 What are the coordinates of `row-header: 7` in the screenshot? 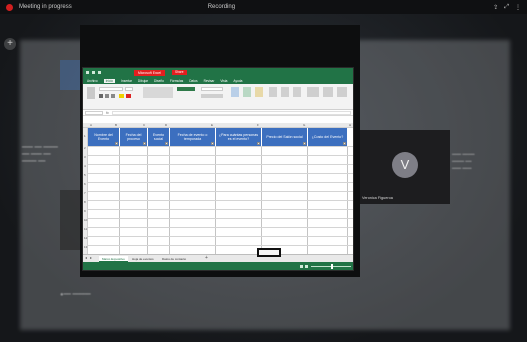 It's located at (85, 193).